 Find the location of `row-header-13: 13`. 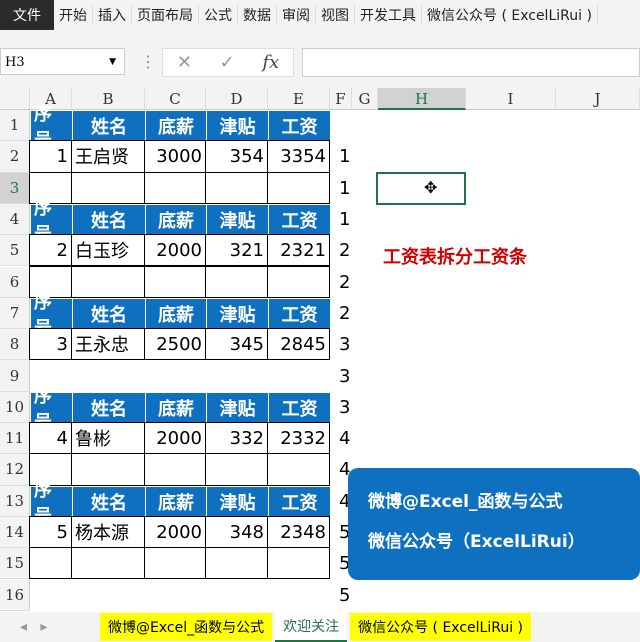

row-header-13: 13 is located at coordinates (15, 501).